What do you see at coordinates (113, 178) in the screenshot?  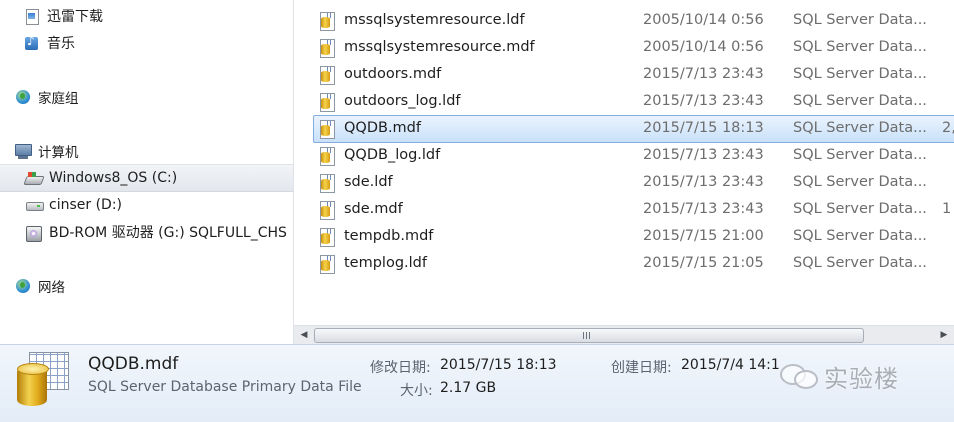 I see `nav-item-label: Windows8_OS (C:)` at bounding box center [113, 178].